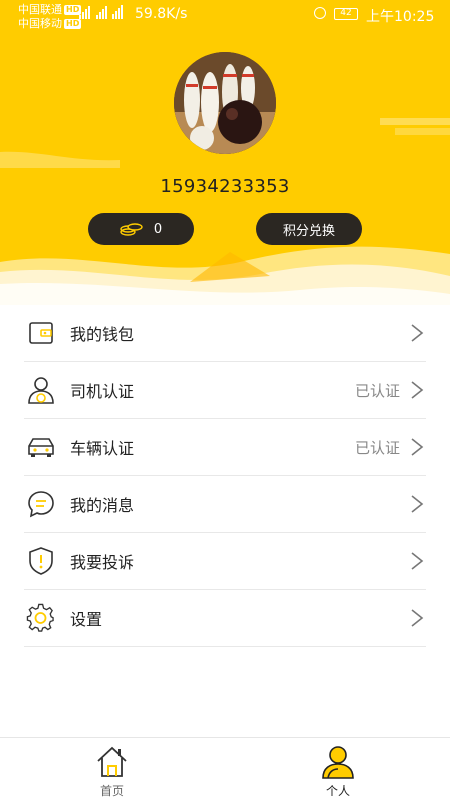 The width and height of the screenshot is (450, 801). I want to click on menu-label: 我的钱包, so click(102, 334).